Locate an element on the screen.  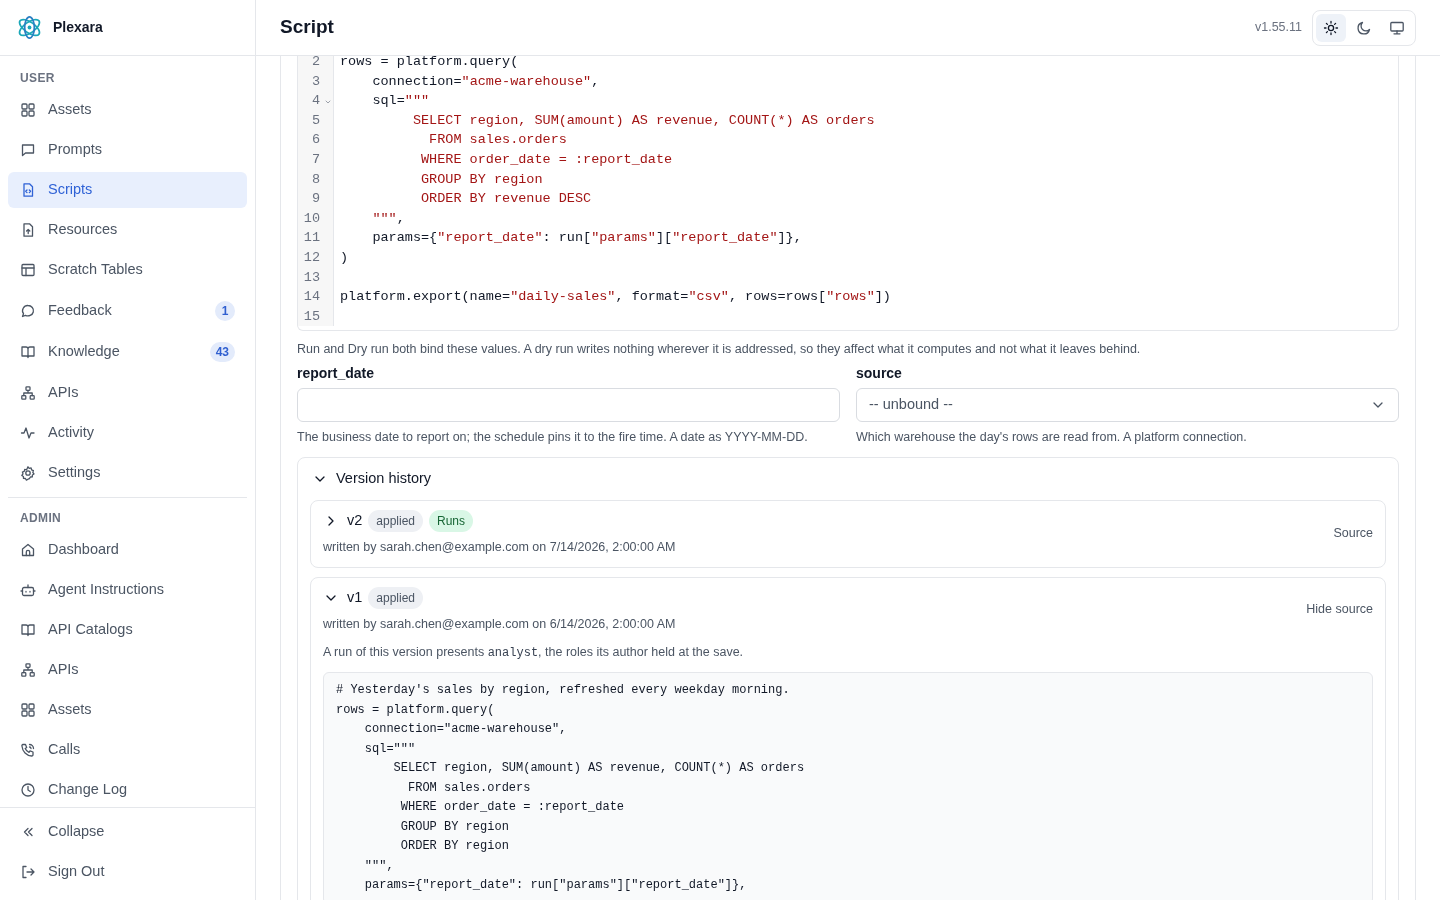
line-number: 13 is located at coordinates (311, 277).